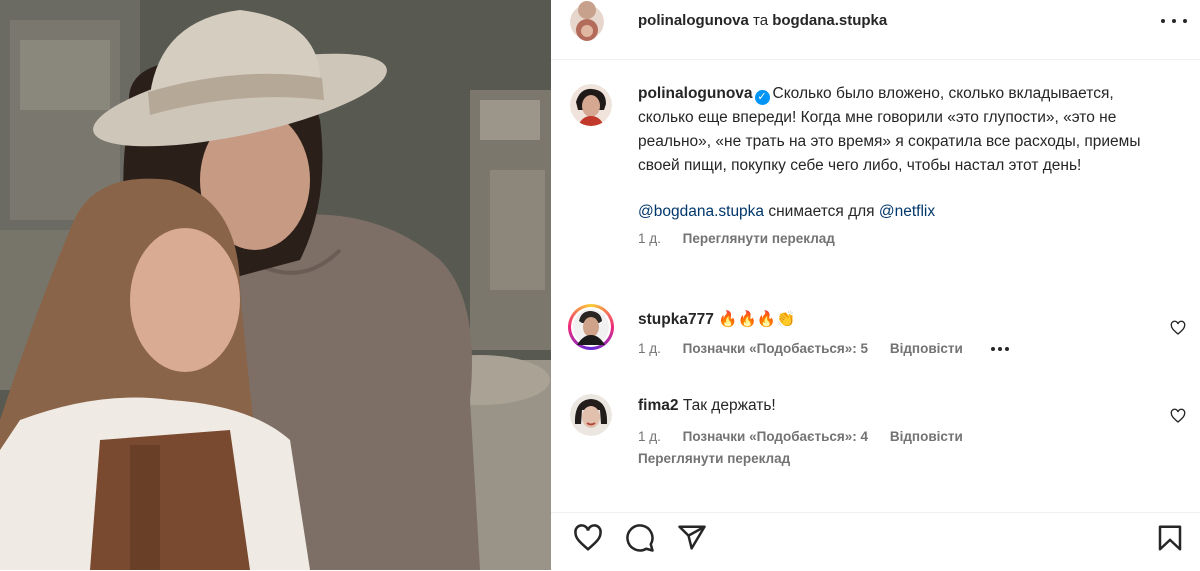  I want to click on share-icon, so click(692, 538).